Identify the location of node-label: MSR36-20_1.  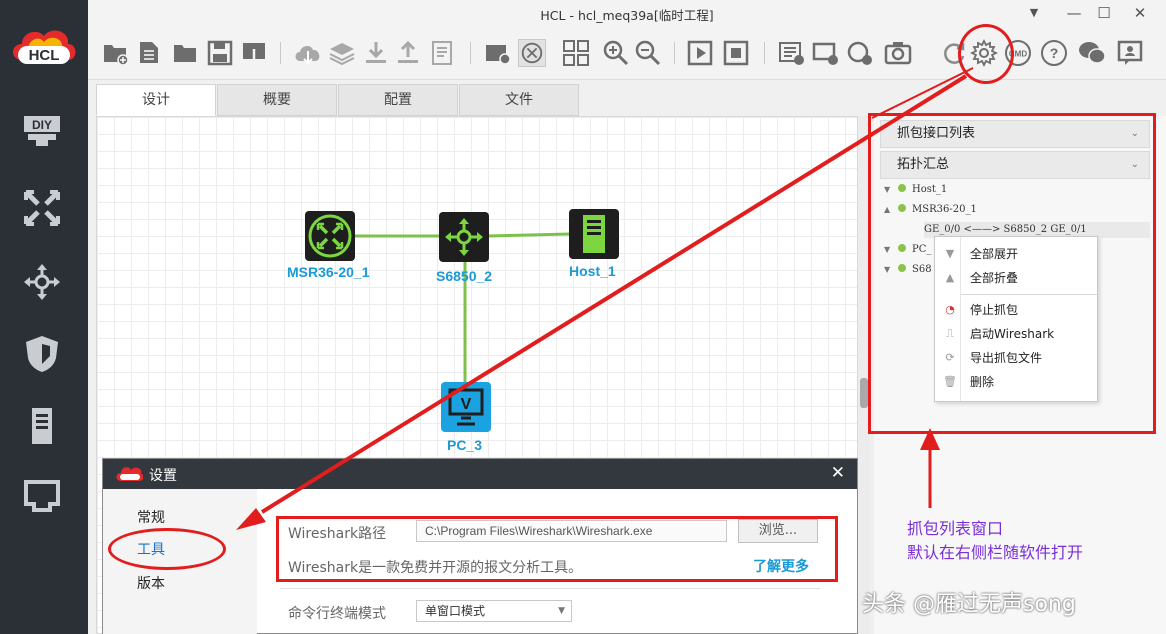
(328, 272).